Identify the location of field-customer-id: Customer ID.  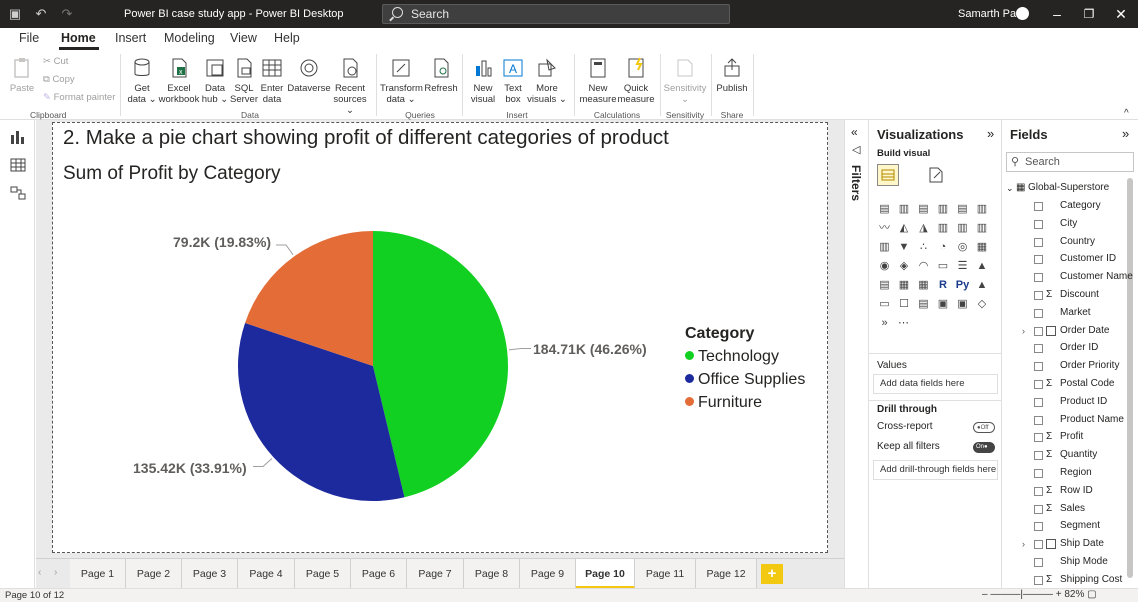
(1070, 259).